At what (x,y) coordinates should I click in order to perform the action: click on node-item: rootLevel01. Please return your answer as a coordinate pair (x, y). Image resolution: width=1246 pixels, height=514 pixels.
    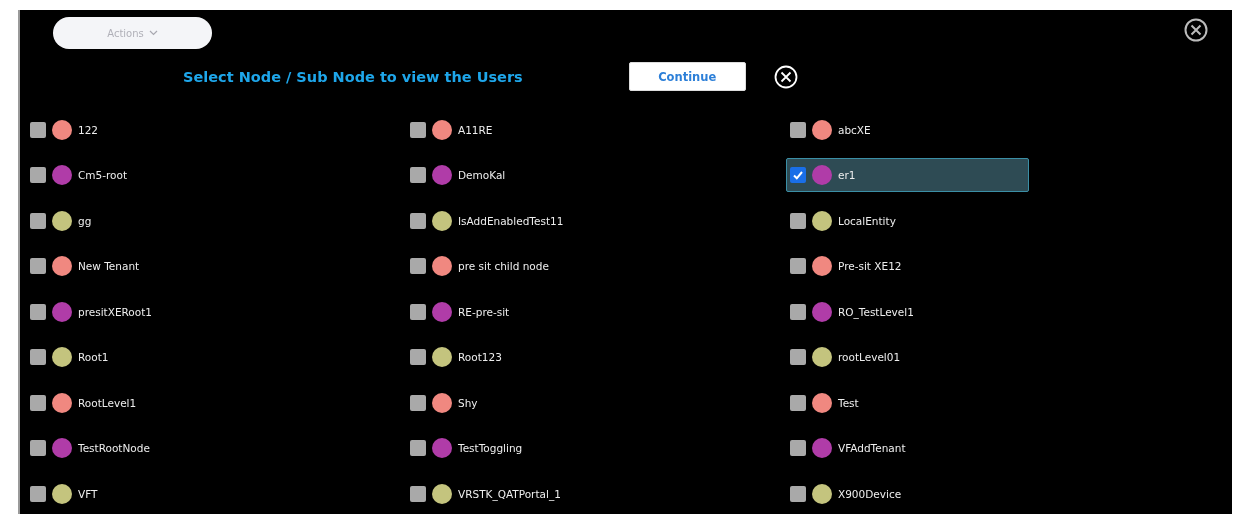
    Looking at the image, I should click on (907, 357).